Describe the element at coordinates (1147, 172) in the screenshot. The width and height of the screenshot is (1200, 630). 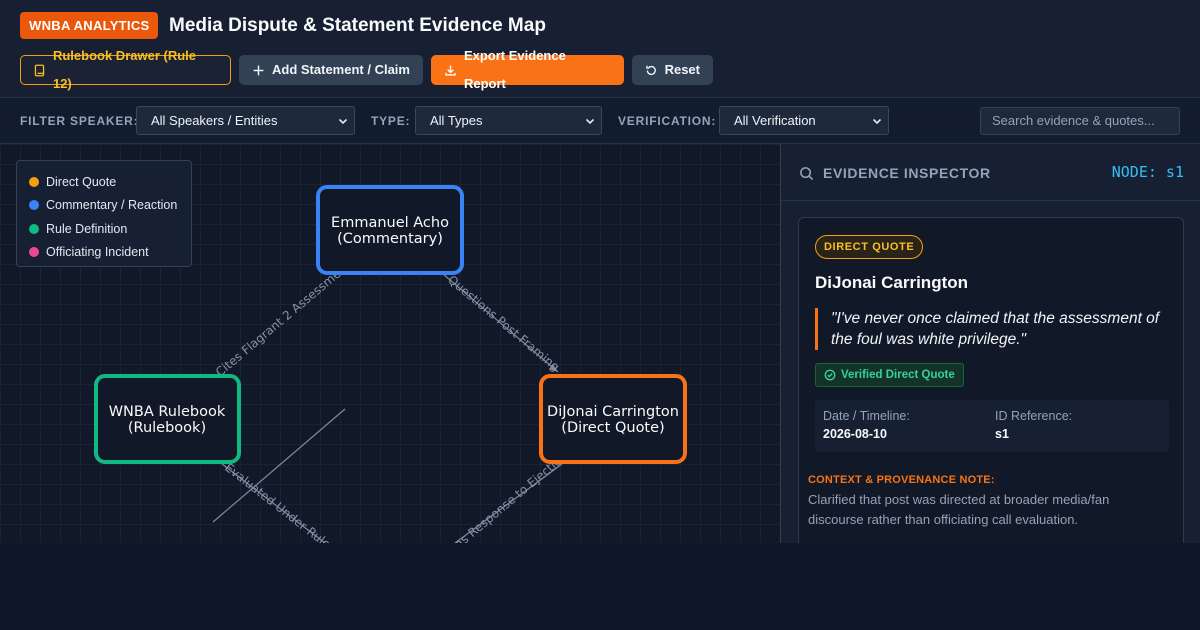
I see `node-id-readout: NODE: s1` at that location.